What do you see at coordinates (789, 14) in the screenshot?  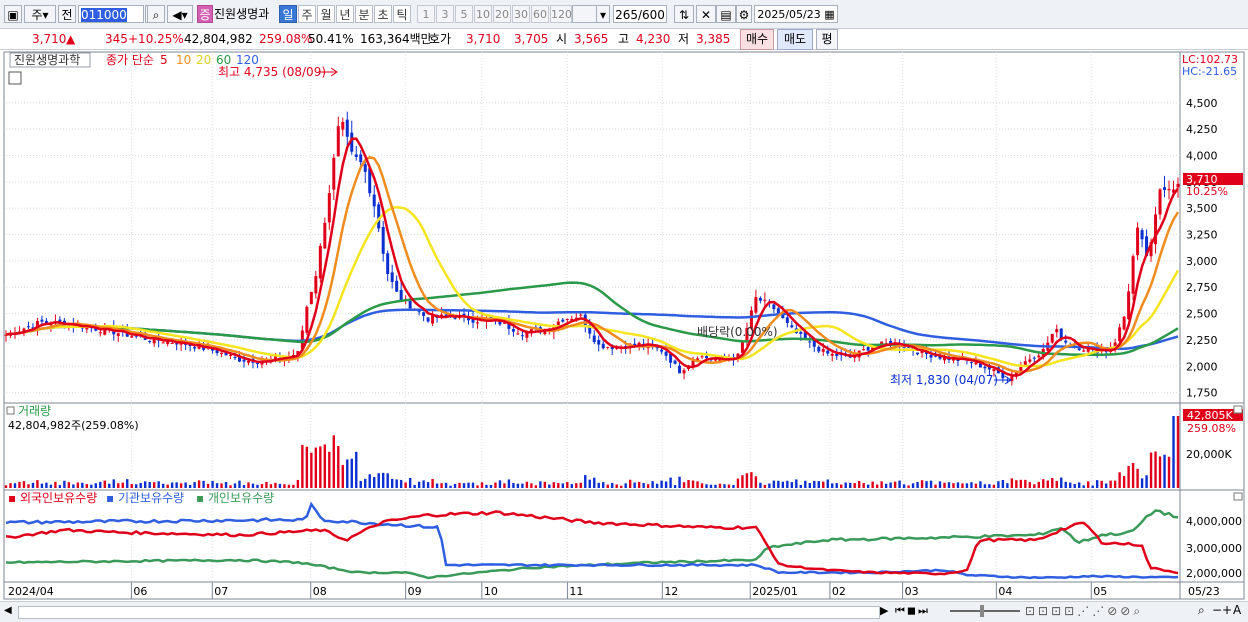 I see `date-value: 2025/05/23` at bounding box center [789, 14].